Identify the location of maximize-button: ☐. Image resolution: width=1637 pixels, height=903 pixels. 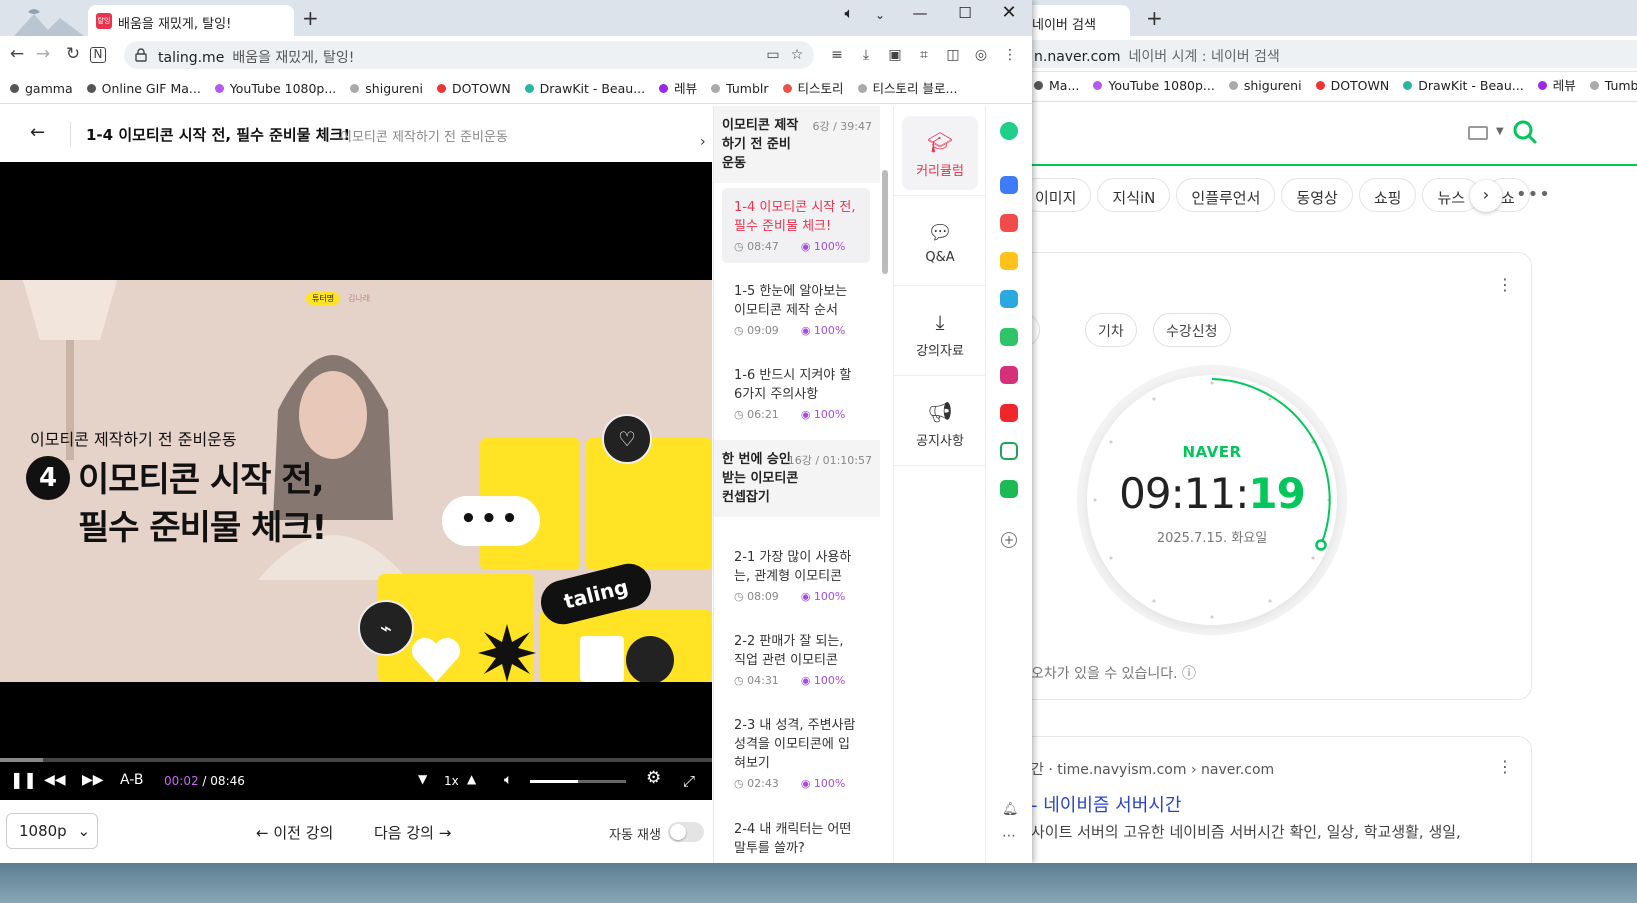
(965, 13).